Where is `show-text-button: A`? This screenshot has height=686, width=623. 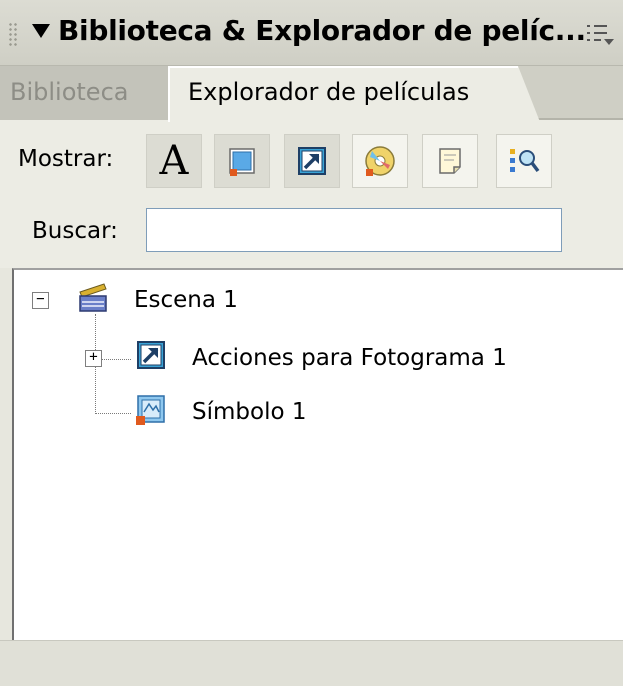 show-text-button: A is located at coordinates (174, 161).